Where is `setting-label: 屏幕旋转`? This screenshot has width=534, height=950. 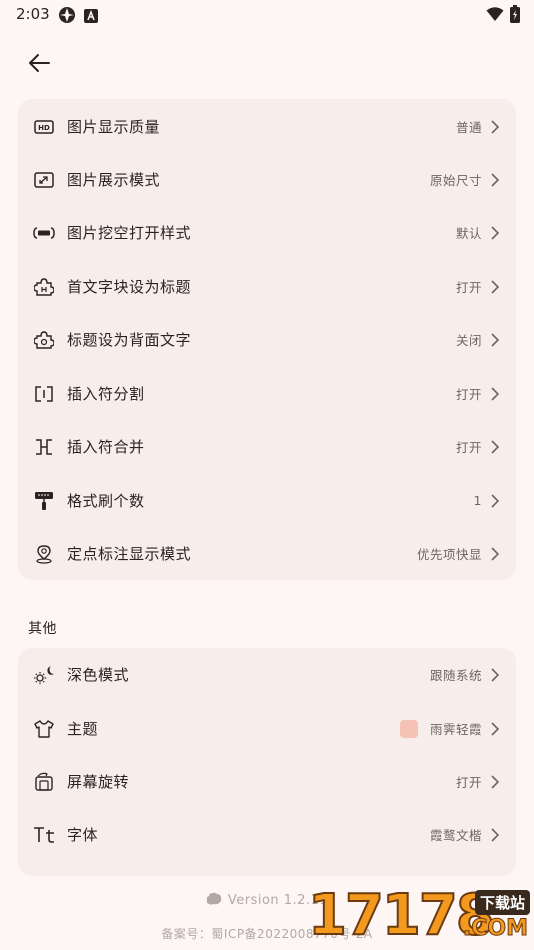 setting-label: 屏幕旋转 is located at coordinates (98, 782).